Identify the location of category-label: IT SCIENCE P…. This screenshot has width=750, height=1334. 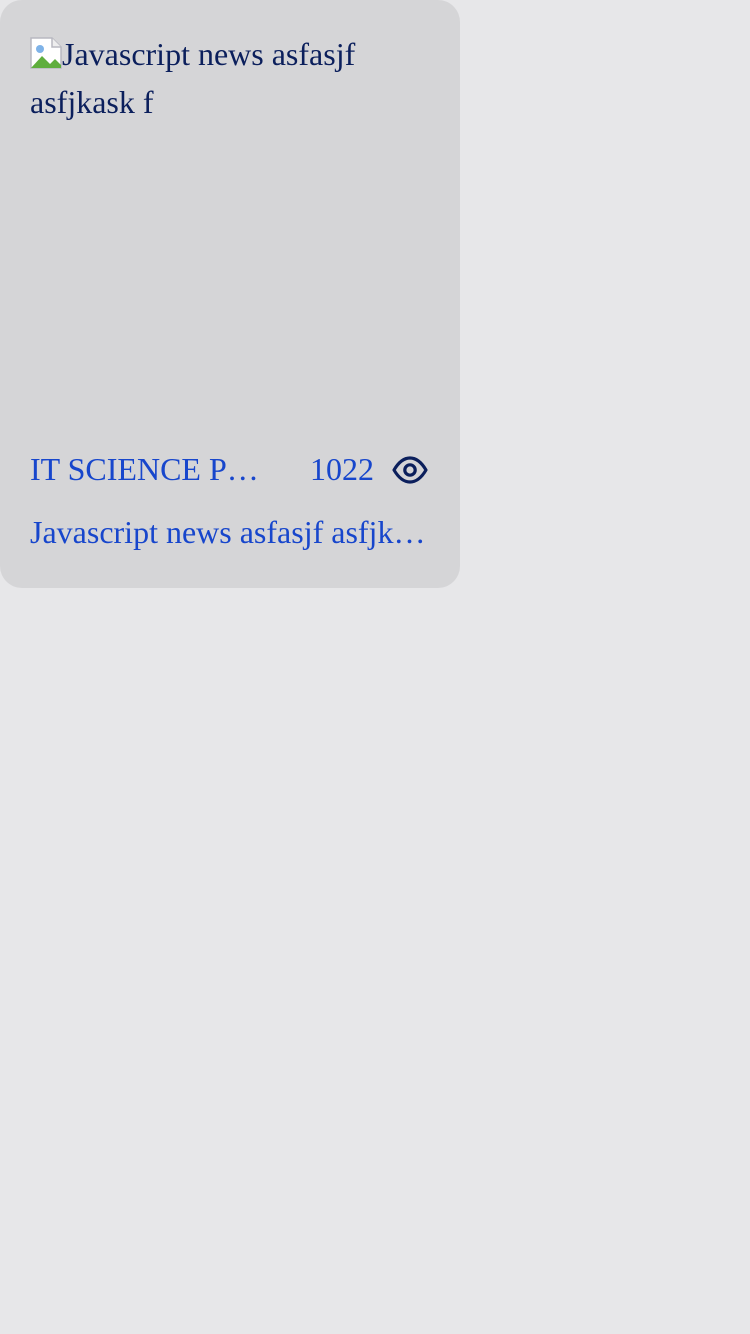
(146, 469).